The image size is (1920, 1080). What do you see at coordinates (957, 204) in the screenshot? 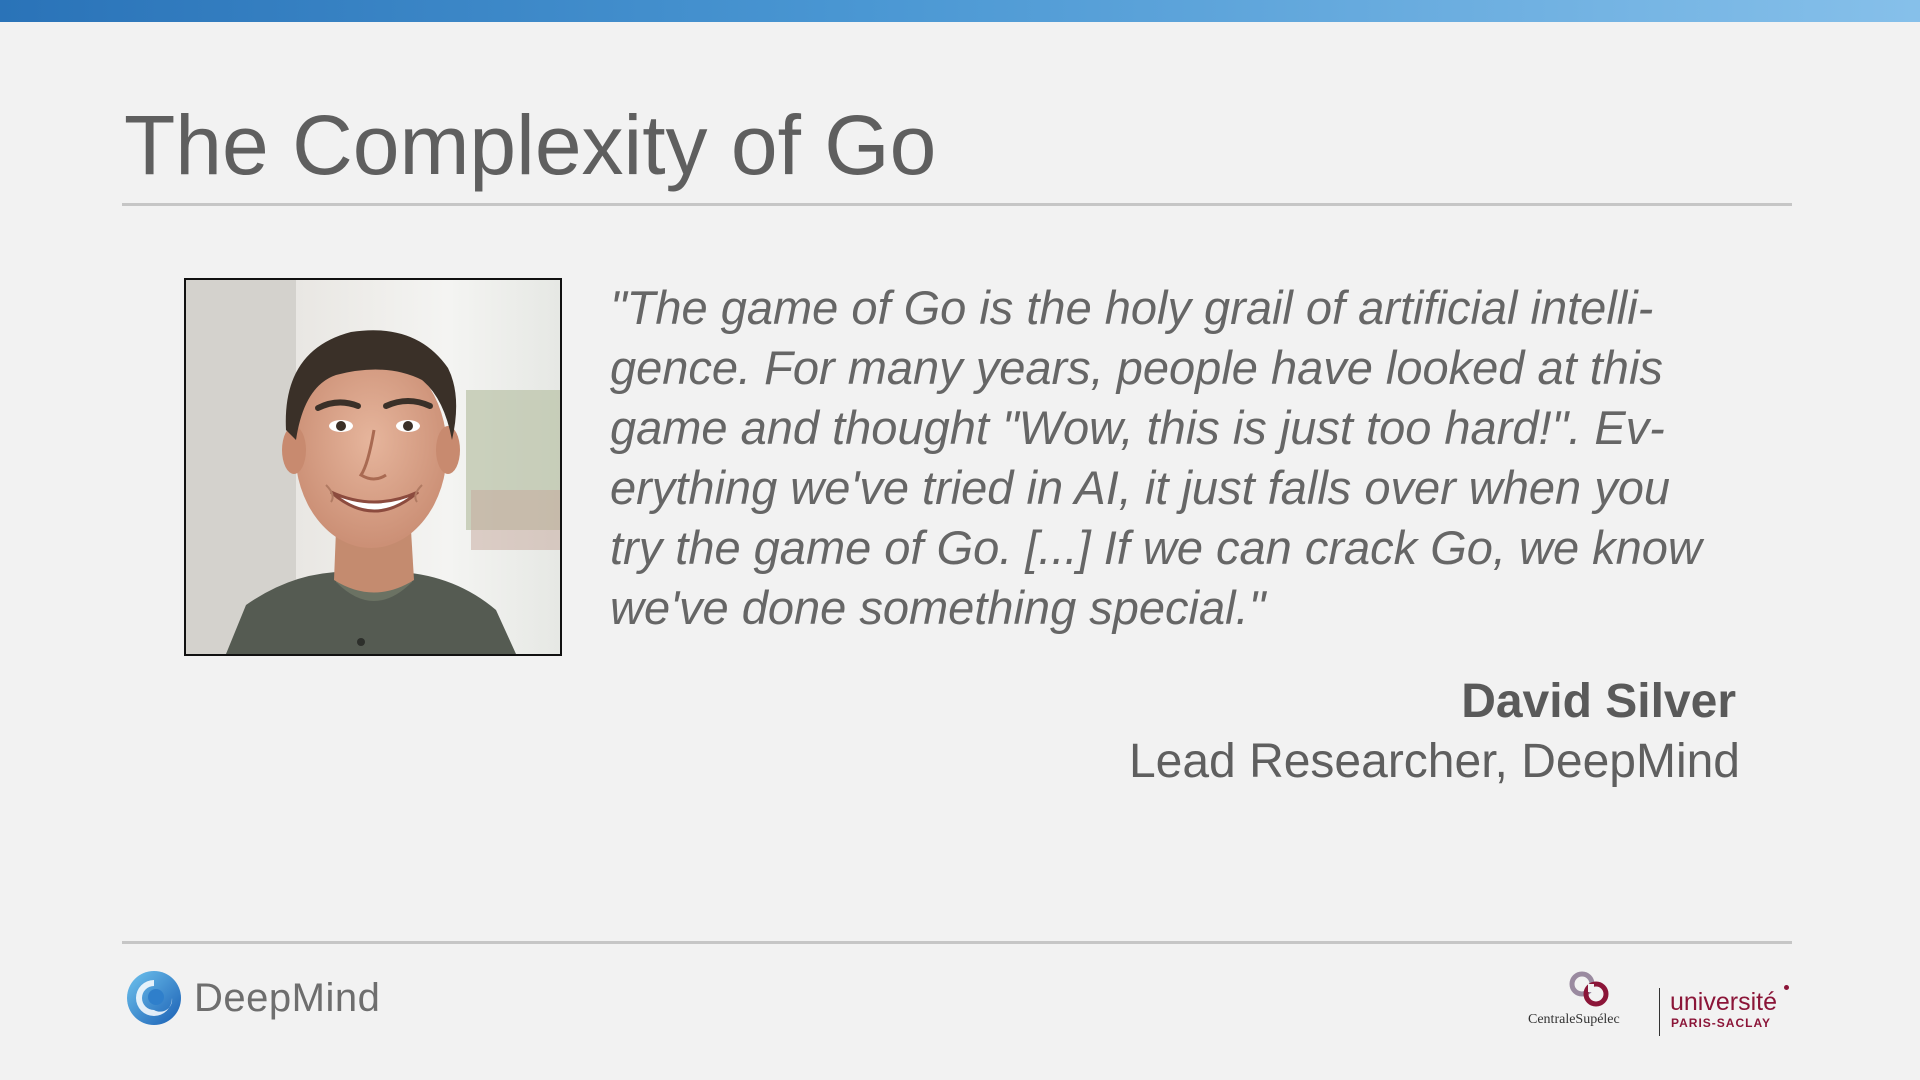
I see `title-divider` at bounding box center [957, 204].